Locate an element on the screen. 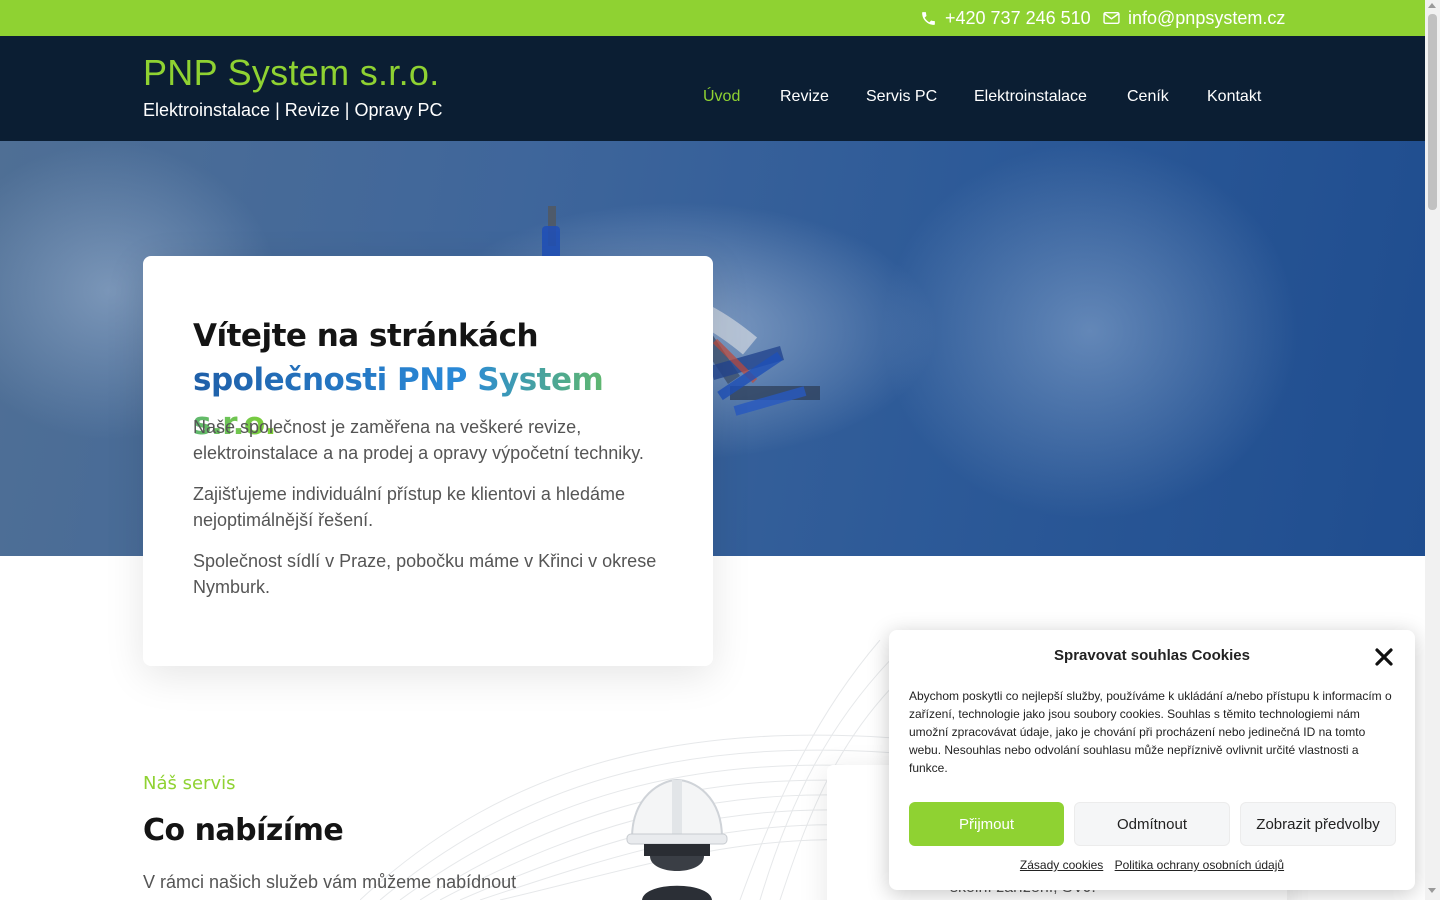  nav-item-elektroinstalace: Elektroinstalace is located at coordinates (1030, 97).